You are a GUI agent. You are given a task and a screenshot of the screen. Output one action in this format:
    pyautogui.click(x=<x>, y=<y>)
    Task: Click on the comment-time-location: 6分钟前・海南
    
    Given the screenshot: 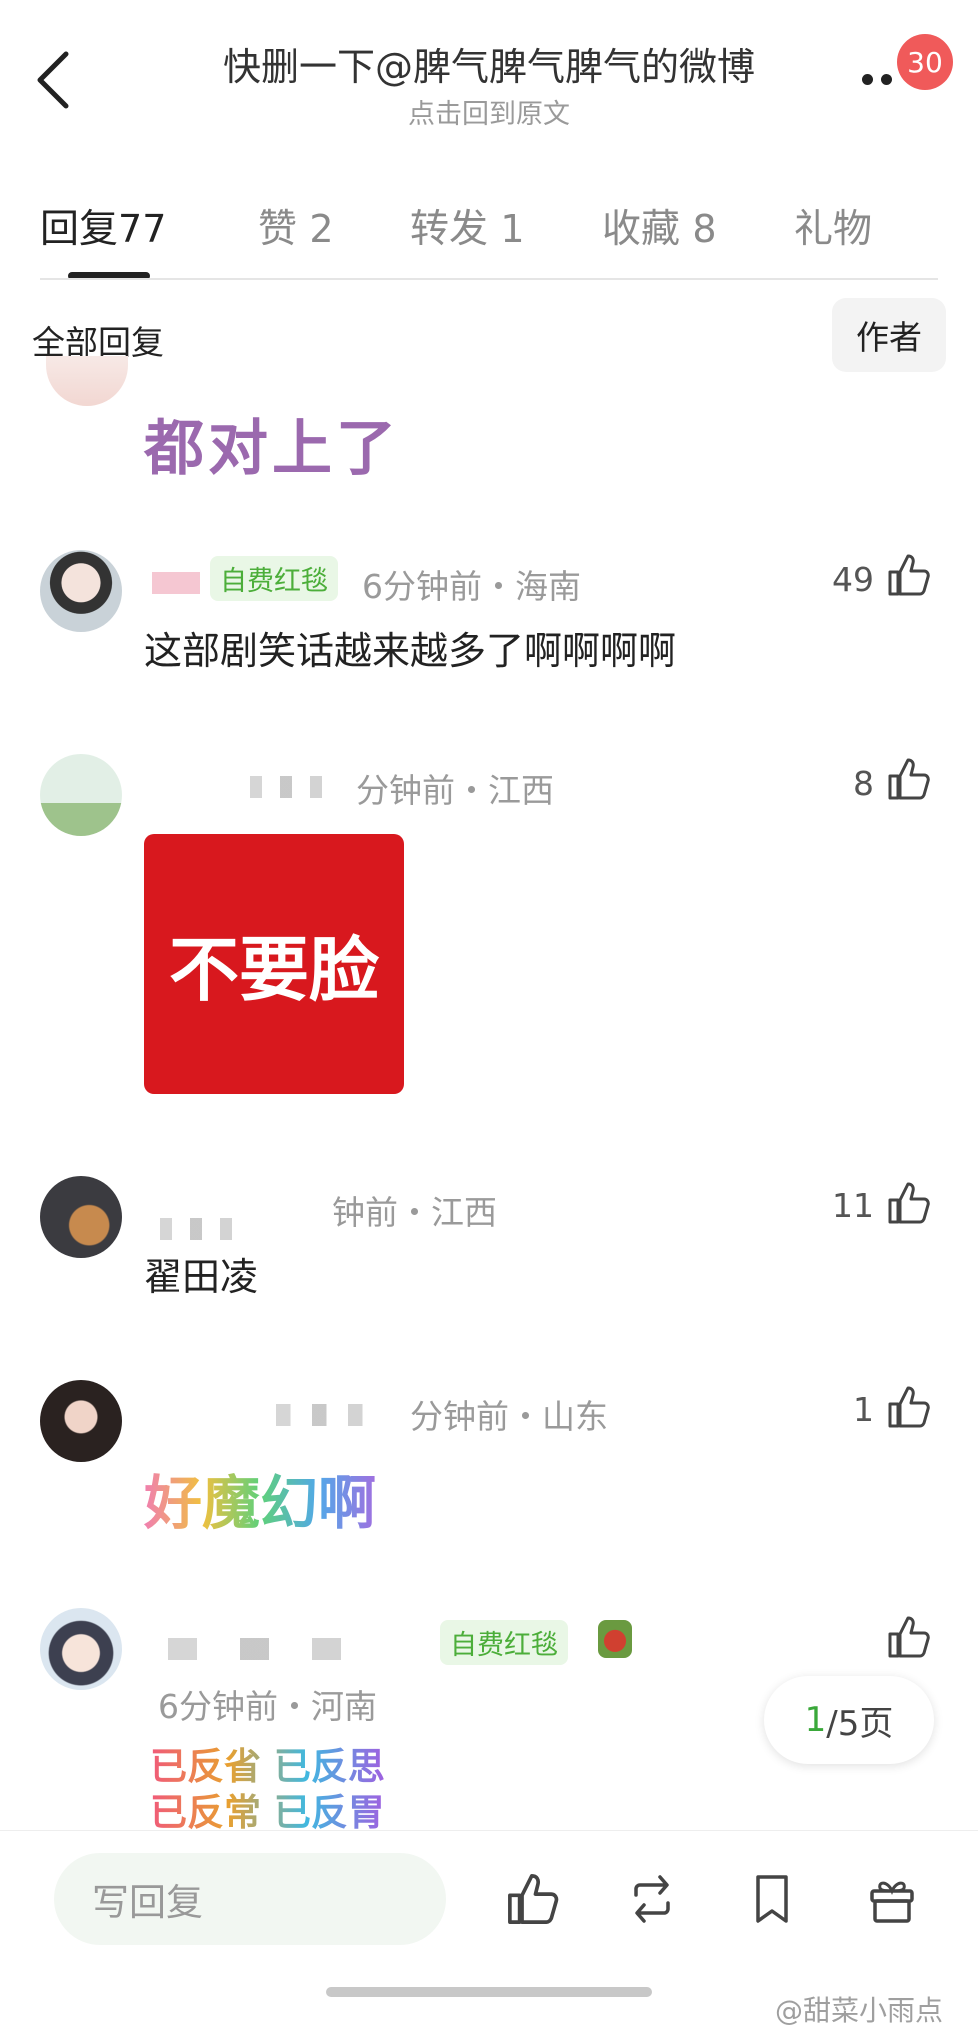 What is the action you would take?
    pyautogui.click(x=471, y=586)
    